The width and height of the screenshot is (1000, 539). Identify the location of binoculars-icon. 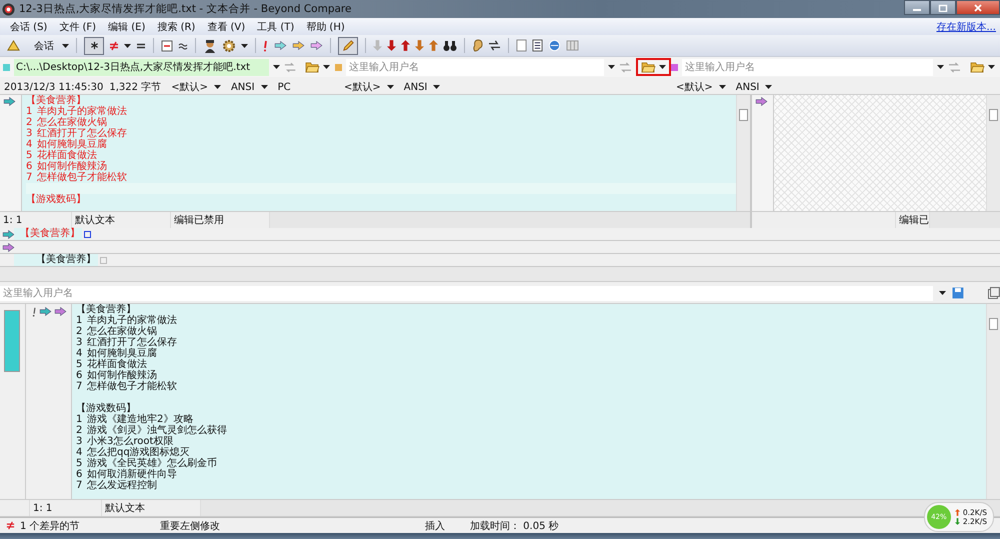
(450, 46).